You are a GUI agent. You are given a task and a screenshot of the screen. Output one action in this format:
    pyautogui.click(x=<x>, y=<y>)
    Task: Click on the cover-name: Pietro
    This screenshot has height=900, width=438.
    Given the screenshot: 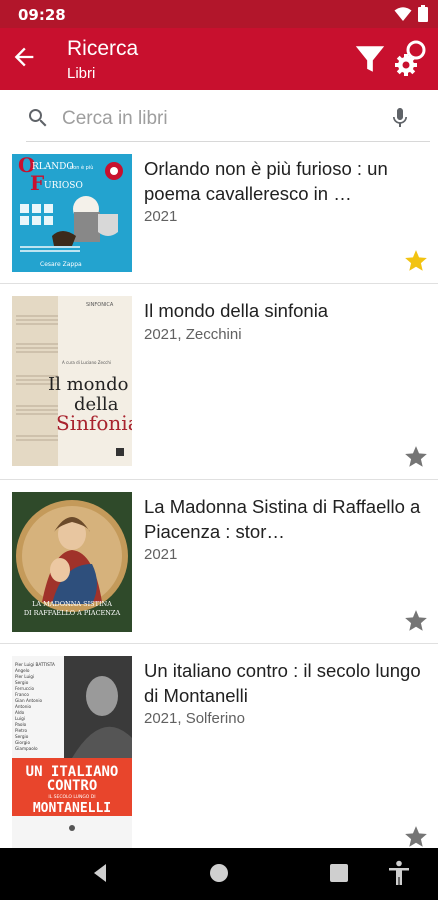 What is the action you would take?
    pyautogui.click(x=21, y=730)
    